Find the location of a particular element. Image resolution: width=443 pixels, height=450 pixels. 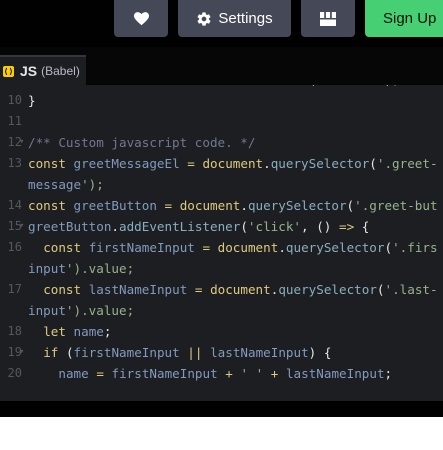

sign-up-label: Sign Up is located at coordinates (410, 18).